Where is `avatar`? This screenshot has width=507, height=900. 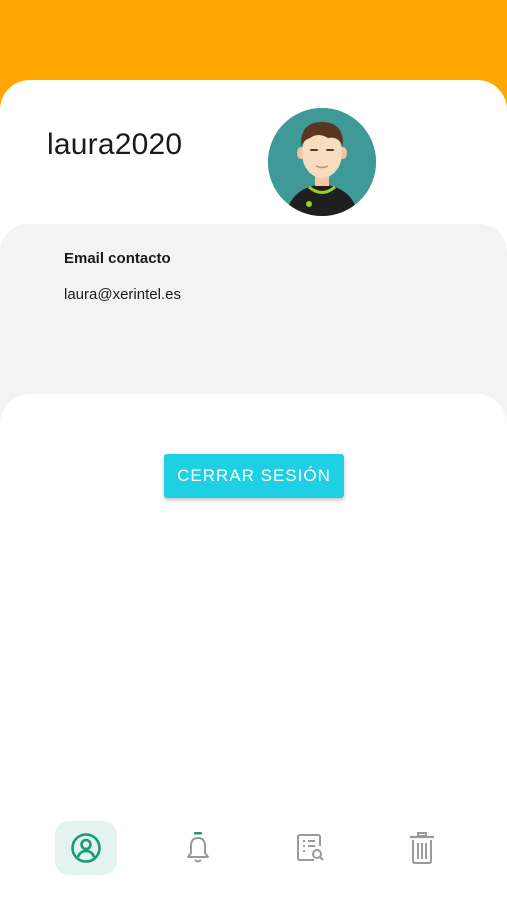
avatar is located at coordinates (322, 162).